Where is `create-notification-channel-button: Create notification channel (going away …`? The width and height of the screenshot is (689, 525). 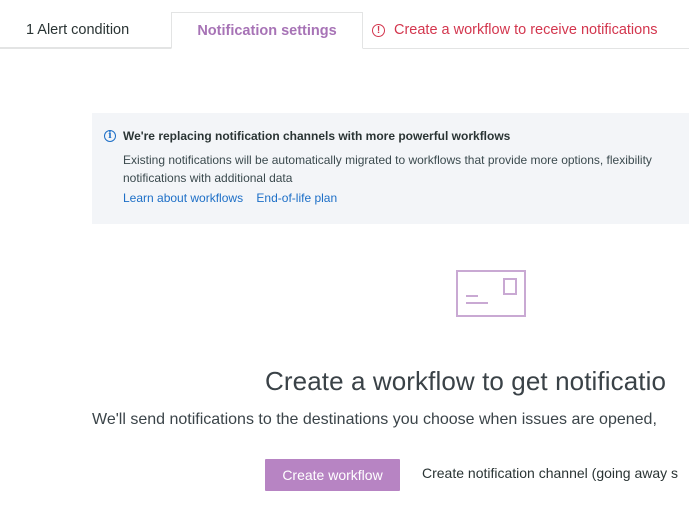 create-notification-channel-button: Create notification channel (going away … is located at coordinates (550, 473).